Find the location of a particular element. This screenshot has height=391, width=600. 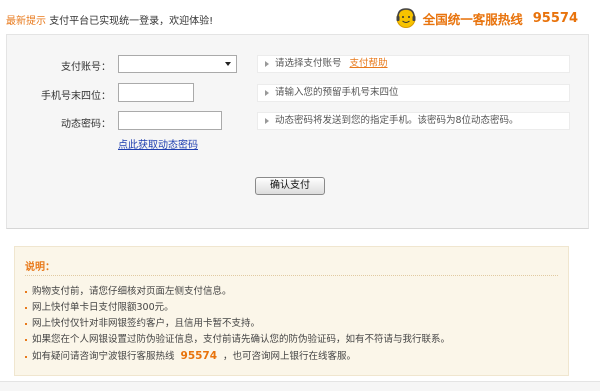

dynamic-code-input is located at coordinates (170, 120).